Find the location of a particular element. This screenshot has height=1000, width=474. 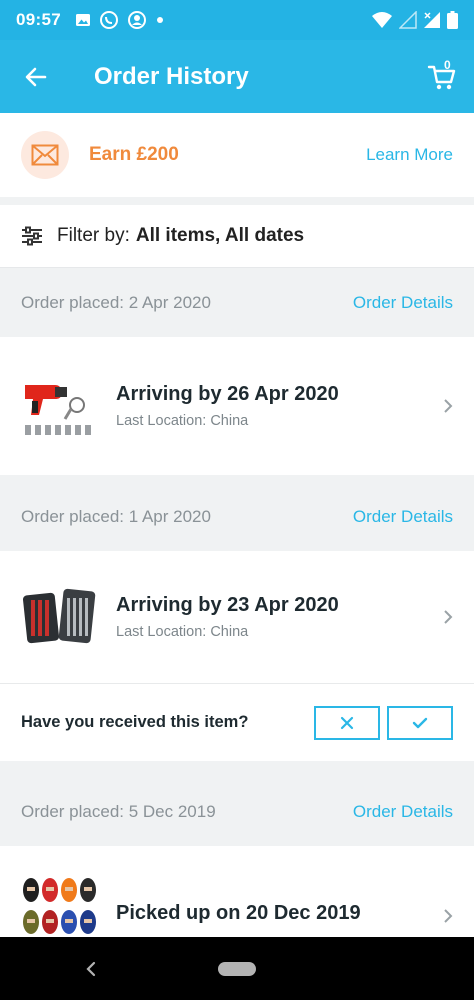

nav-home-pill is located at coordinates (237, 969).